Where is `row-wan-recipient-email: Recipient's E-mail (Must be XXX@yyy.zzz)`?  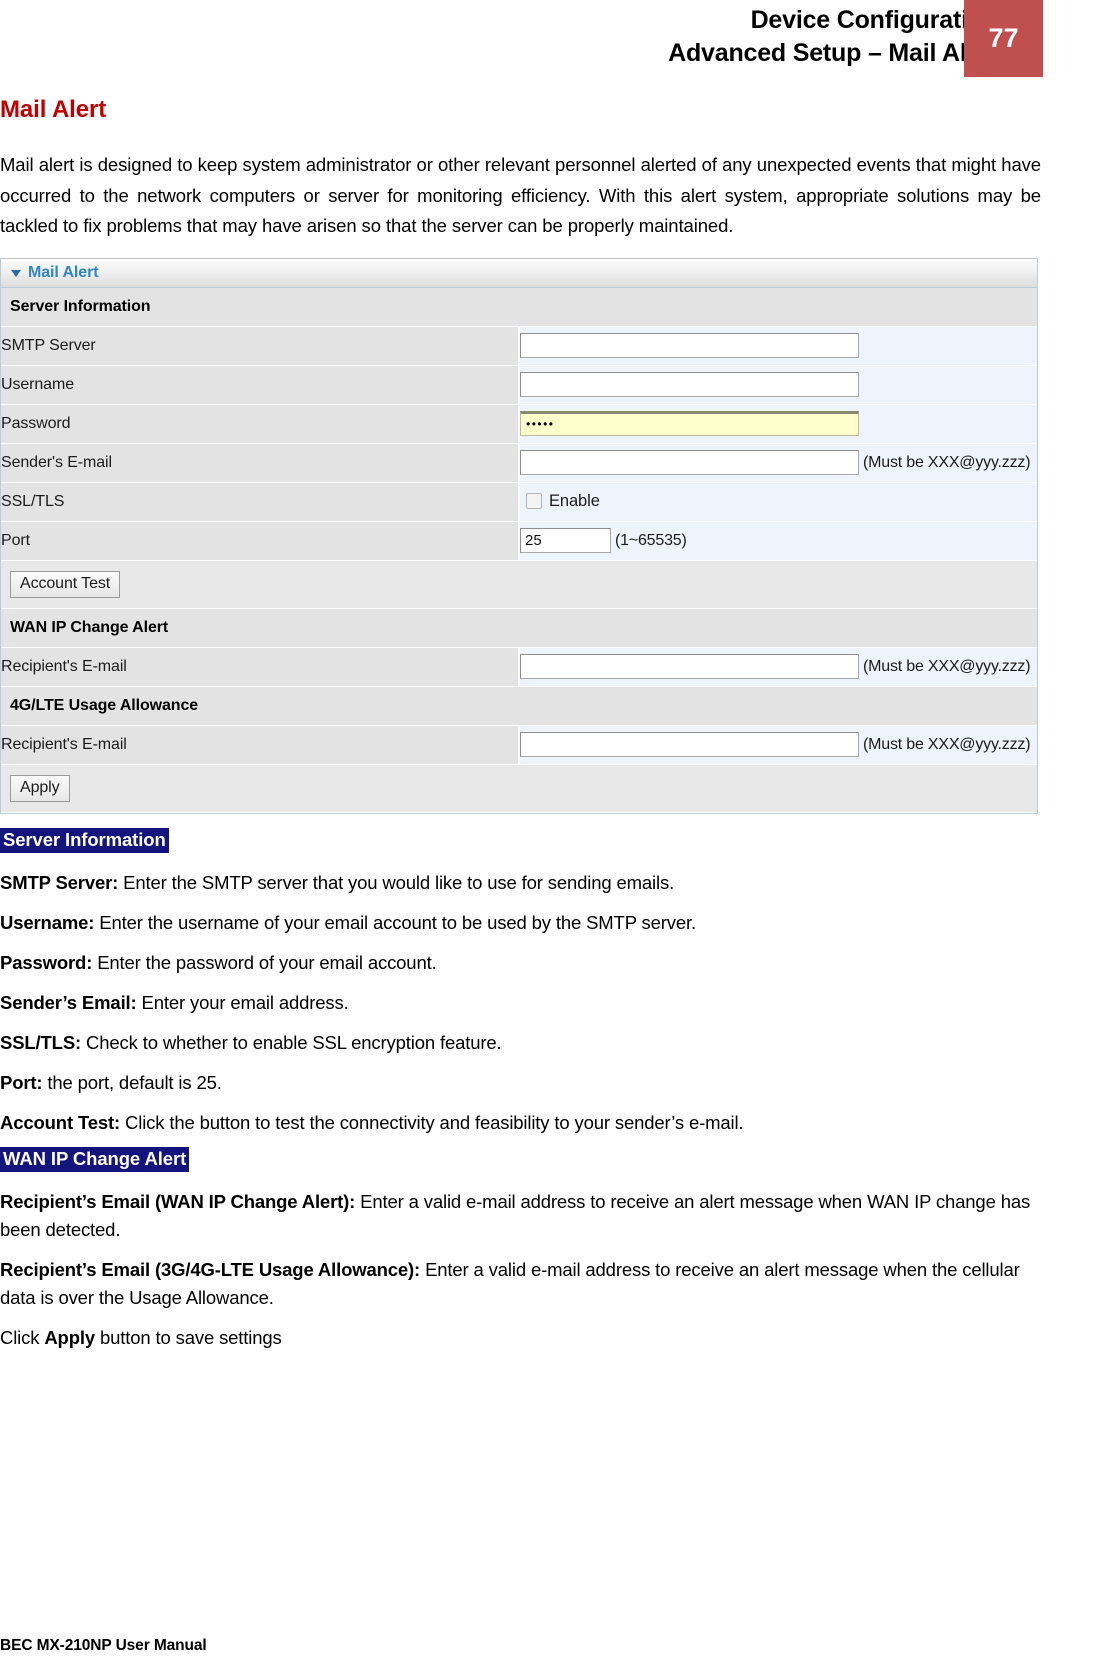 row-wan-recipient-email: Recipient's E-mail (Must be XXX@yyy.zzz) is located at coordinates (519, 667).